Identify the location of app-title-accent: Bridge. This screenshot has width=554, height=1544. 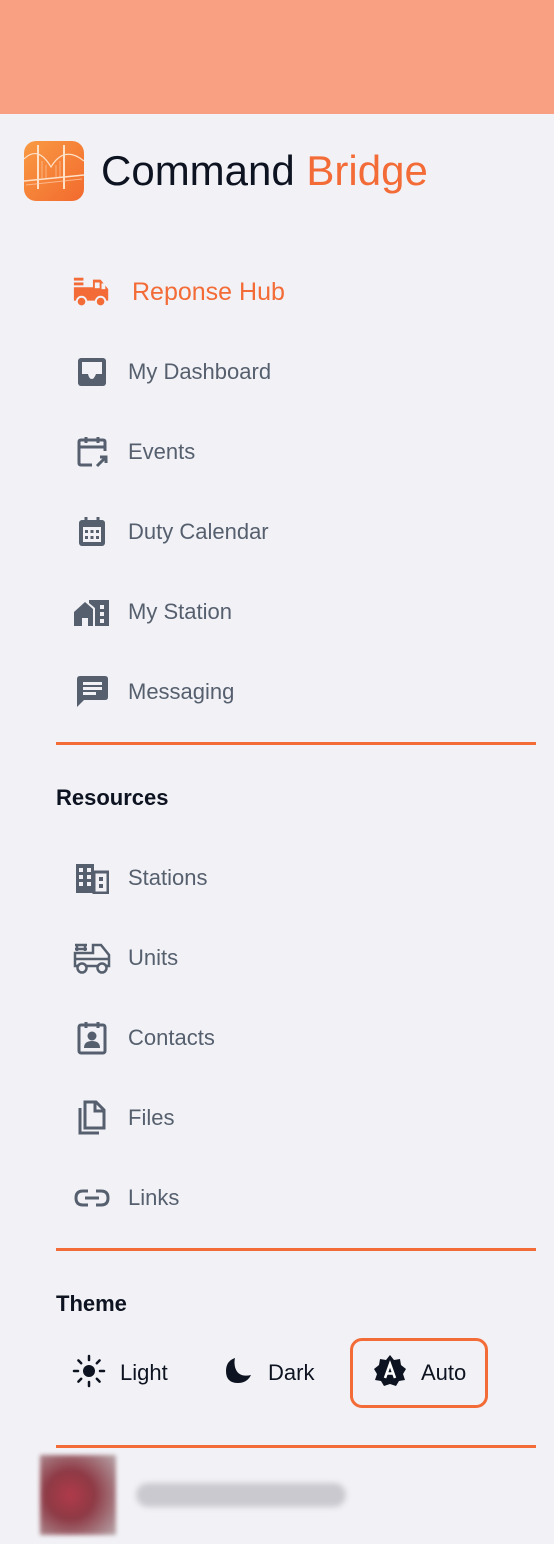
(367, 170).